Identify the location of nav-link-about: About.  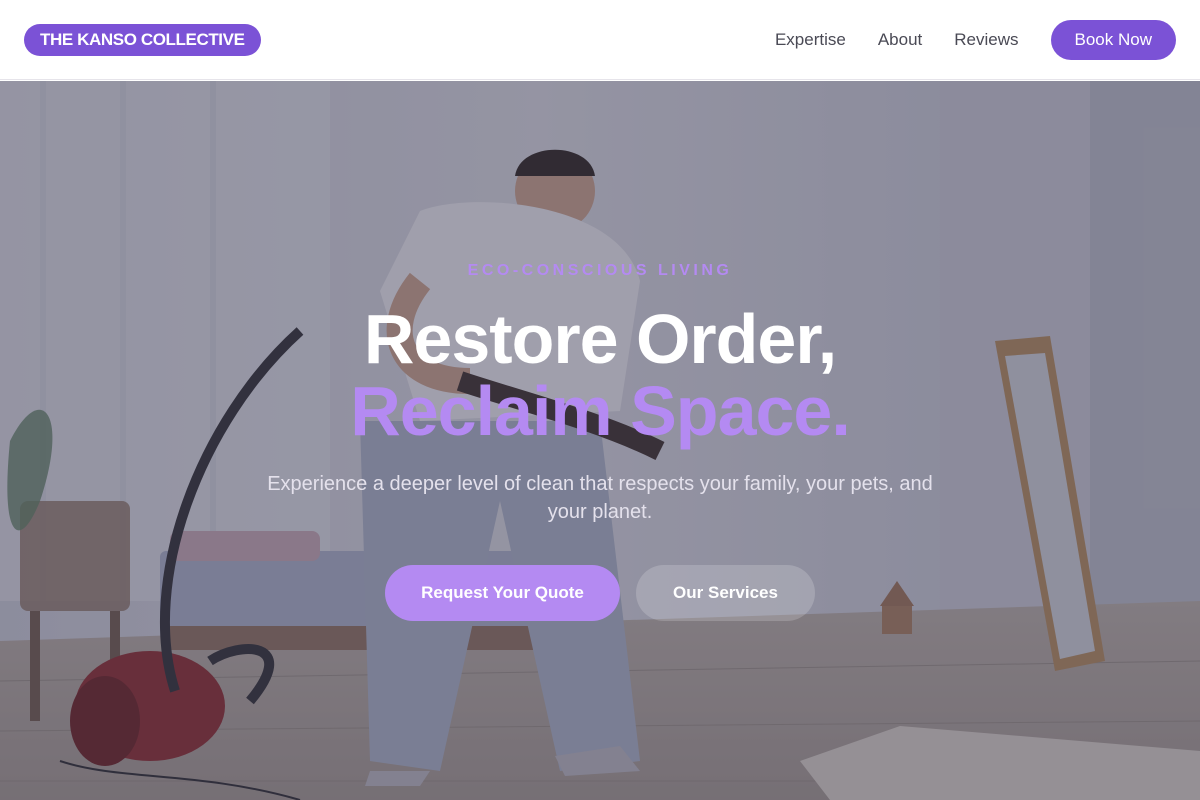
(900, 40).